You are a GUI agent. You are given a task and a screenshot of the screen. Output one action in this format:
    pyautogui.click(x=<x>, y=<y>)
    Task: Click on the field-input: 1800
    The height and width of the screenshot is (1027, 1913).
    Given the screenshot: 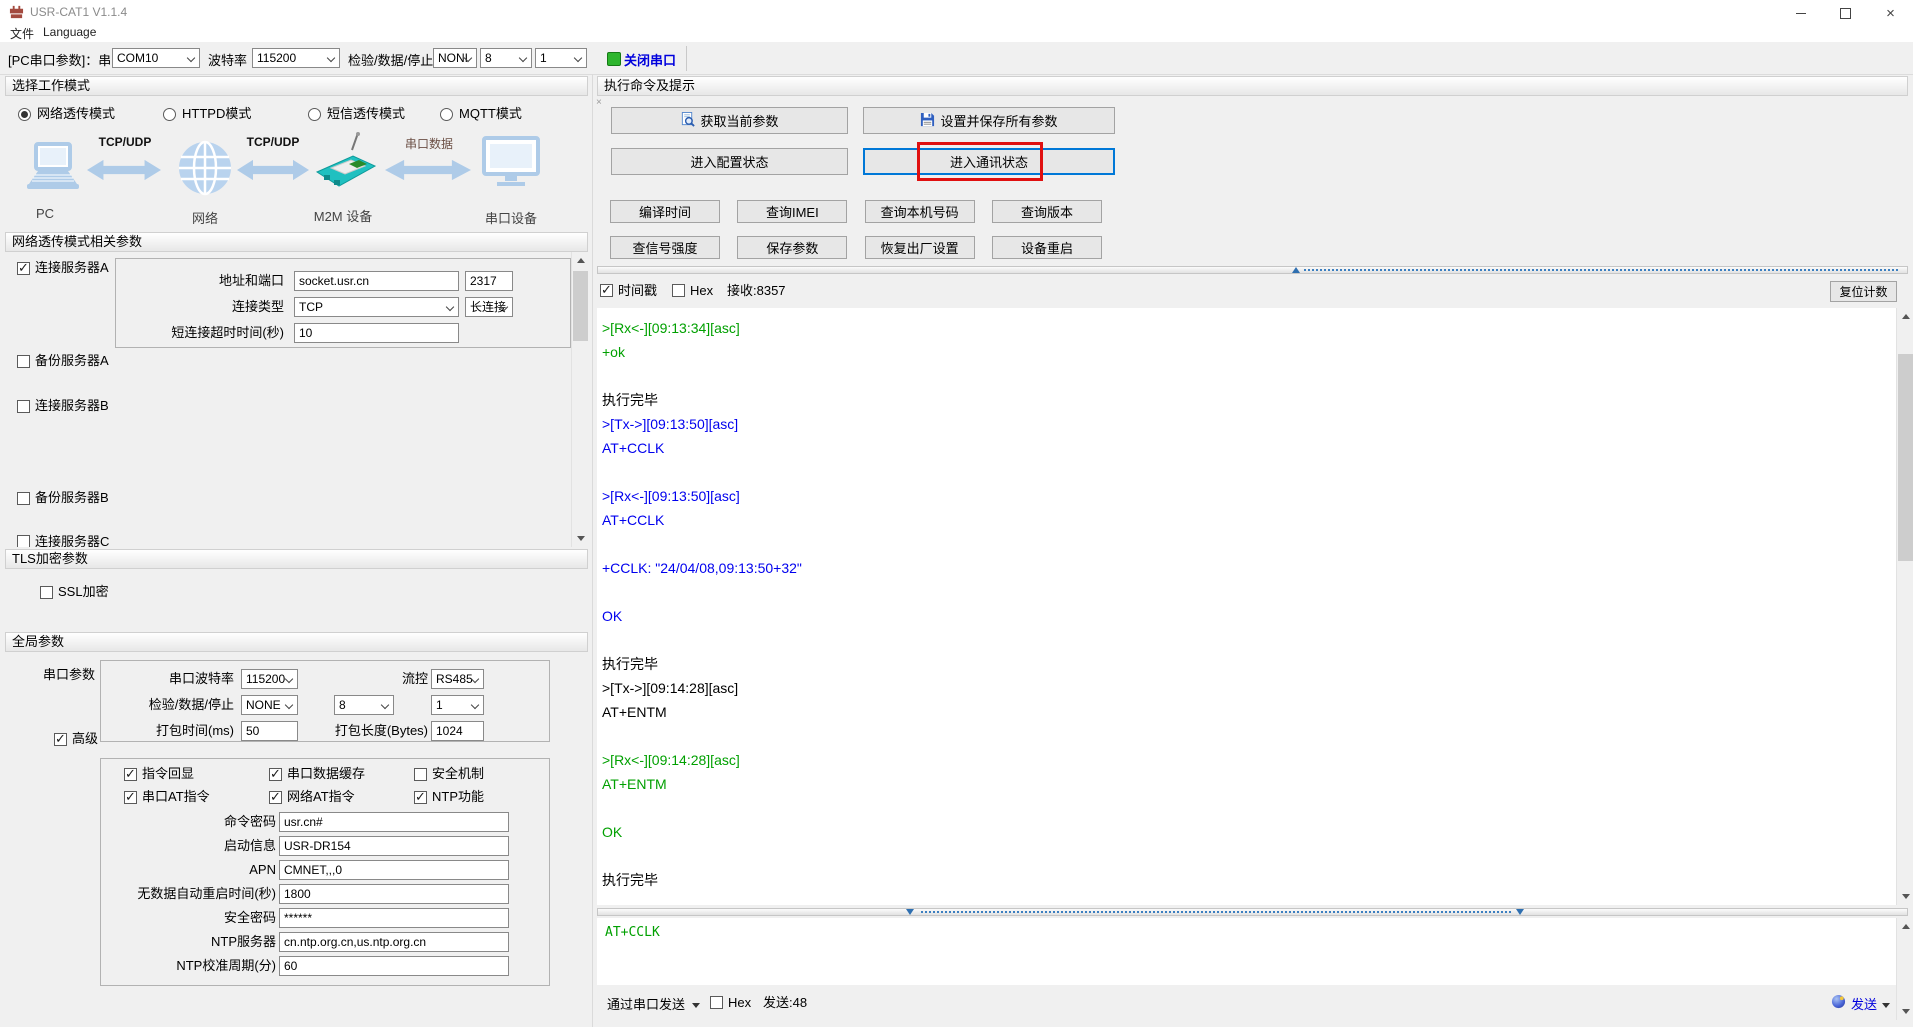 What is the action you would take?
    pyautogui.click(x=394, y=894)
    